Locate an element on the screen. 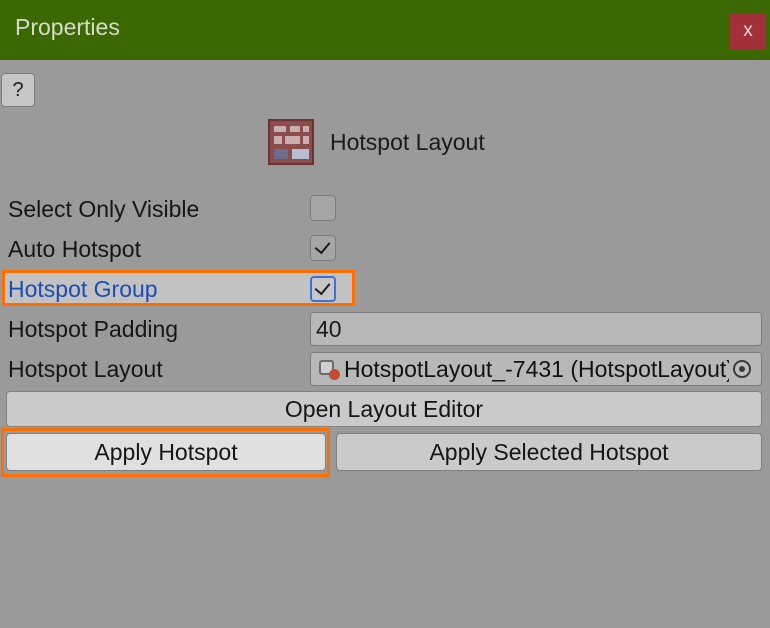 This screenshot has width=770, height=628. scriptable-object-icon is located at coordinates (329, 369).